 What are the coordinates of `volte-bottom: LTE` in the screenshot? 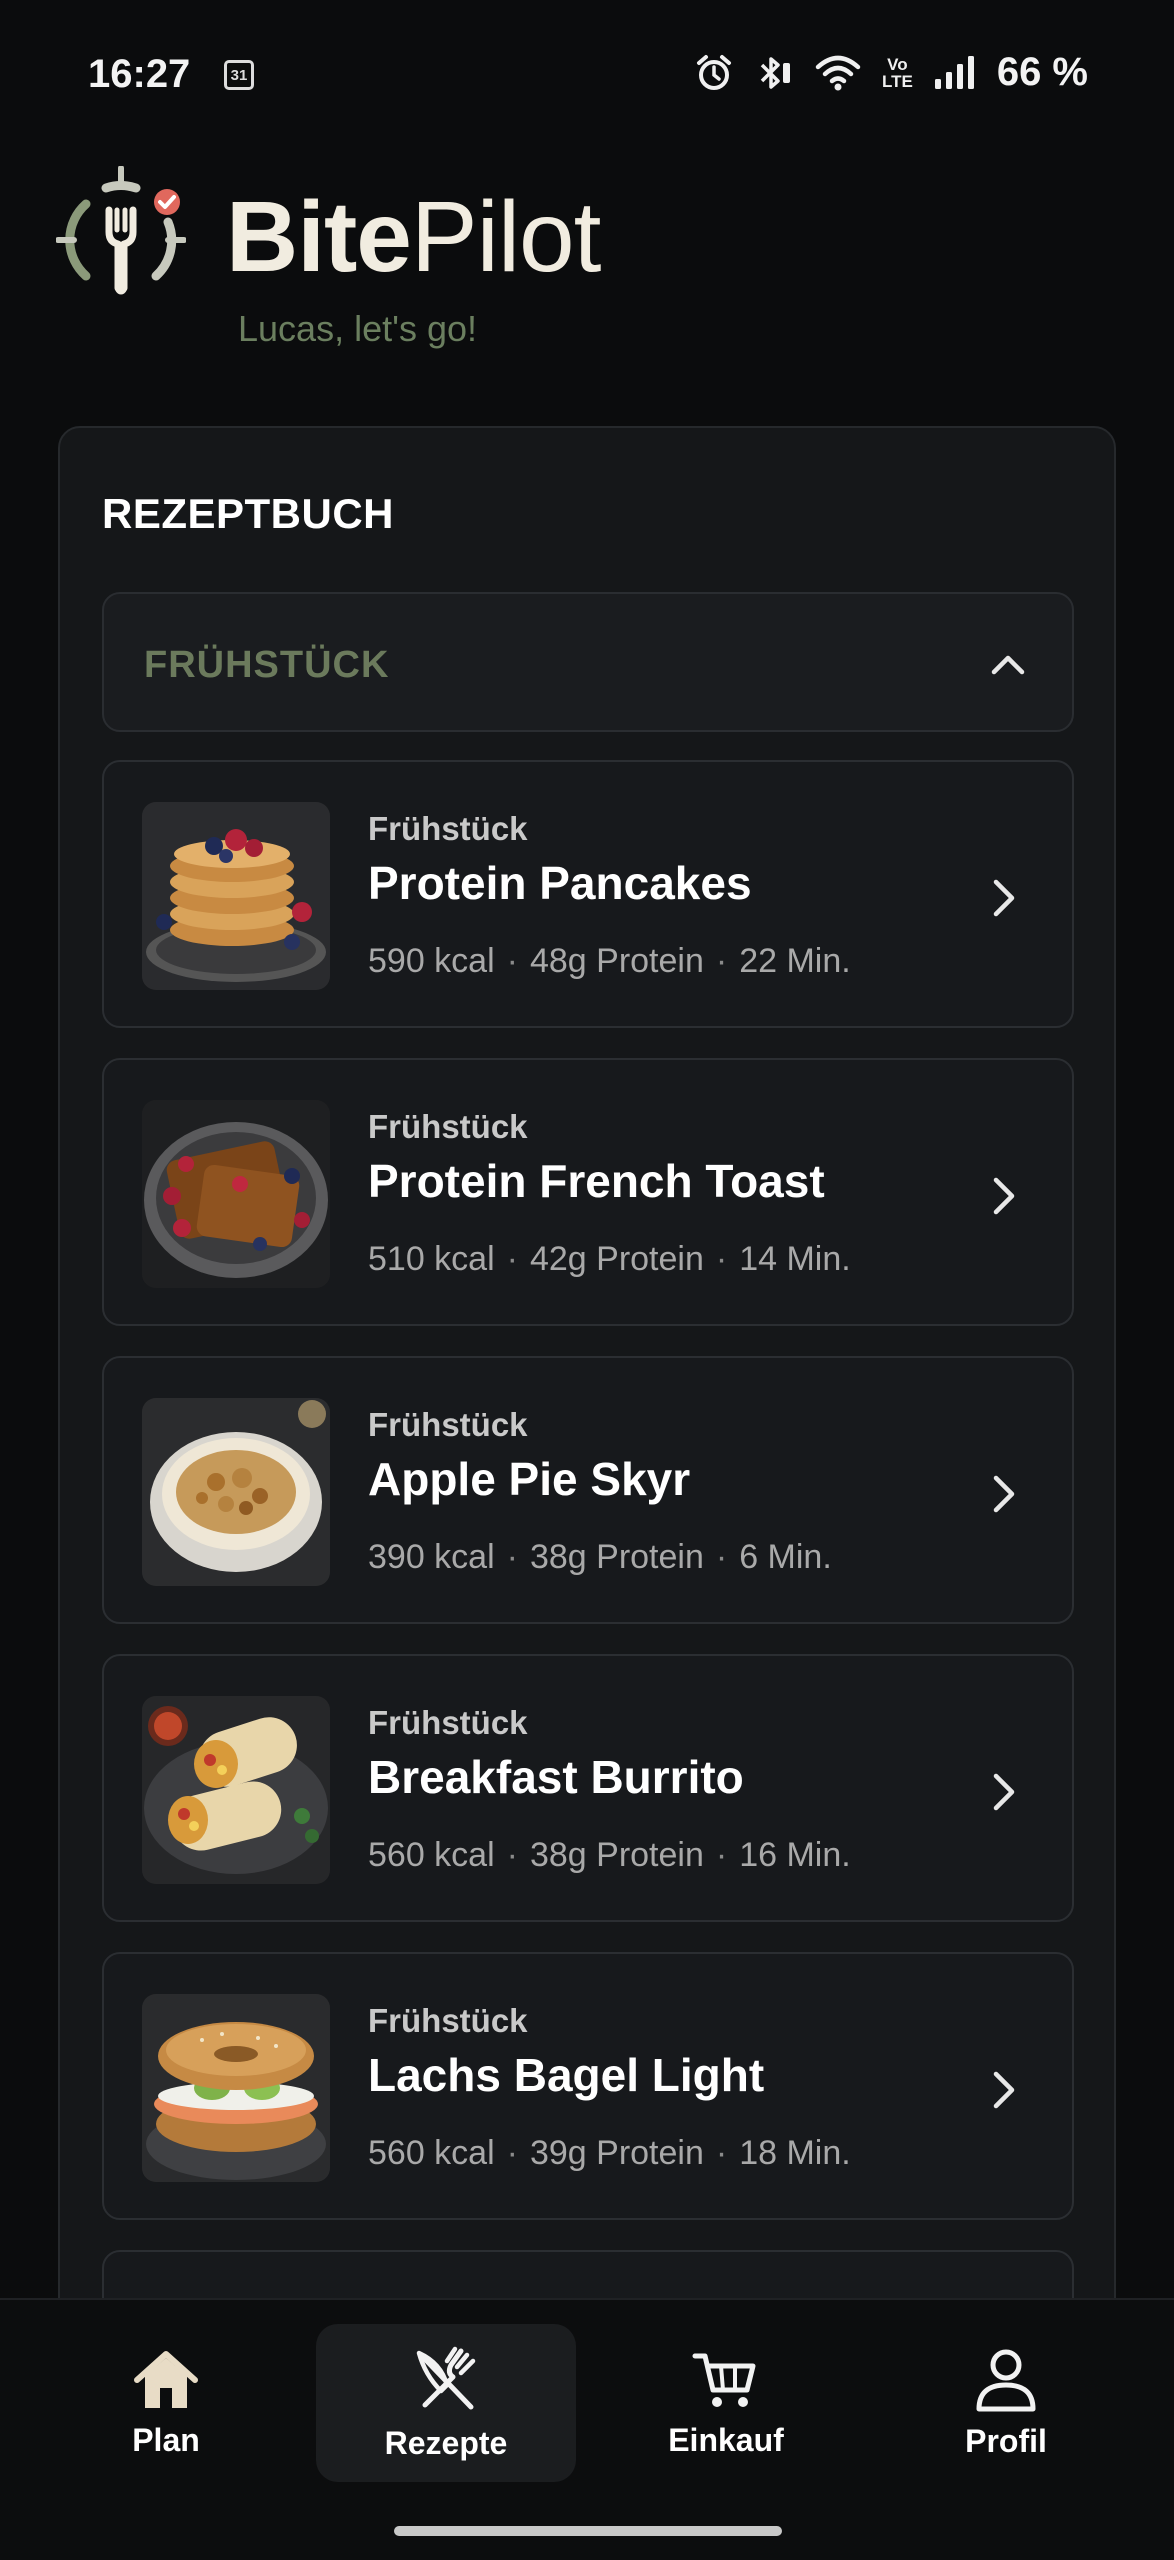 It's located at (897, 81).